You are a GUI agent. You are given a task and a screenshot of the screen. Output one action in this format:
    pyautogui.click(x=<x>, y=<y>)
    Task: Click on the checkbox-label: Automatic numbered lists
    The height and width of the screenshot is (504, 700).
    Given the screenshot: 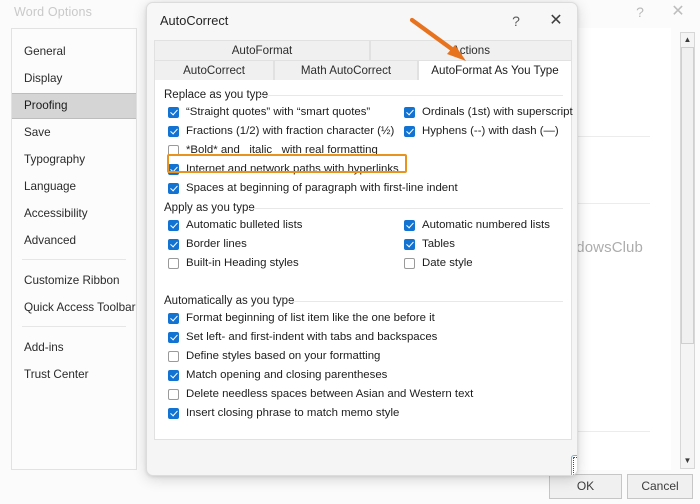 What is the action you would take?
    pyautogui.click(x=486, y=225)
    